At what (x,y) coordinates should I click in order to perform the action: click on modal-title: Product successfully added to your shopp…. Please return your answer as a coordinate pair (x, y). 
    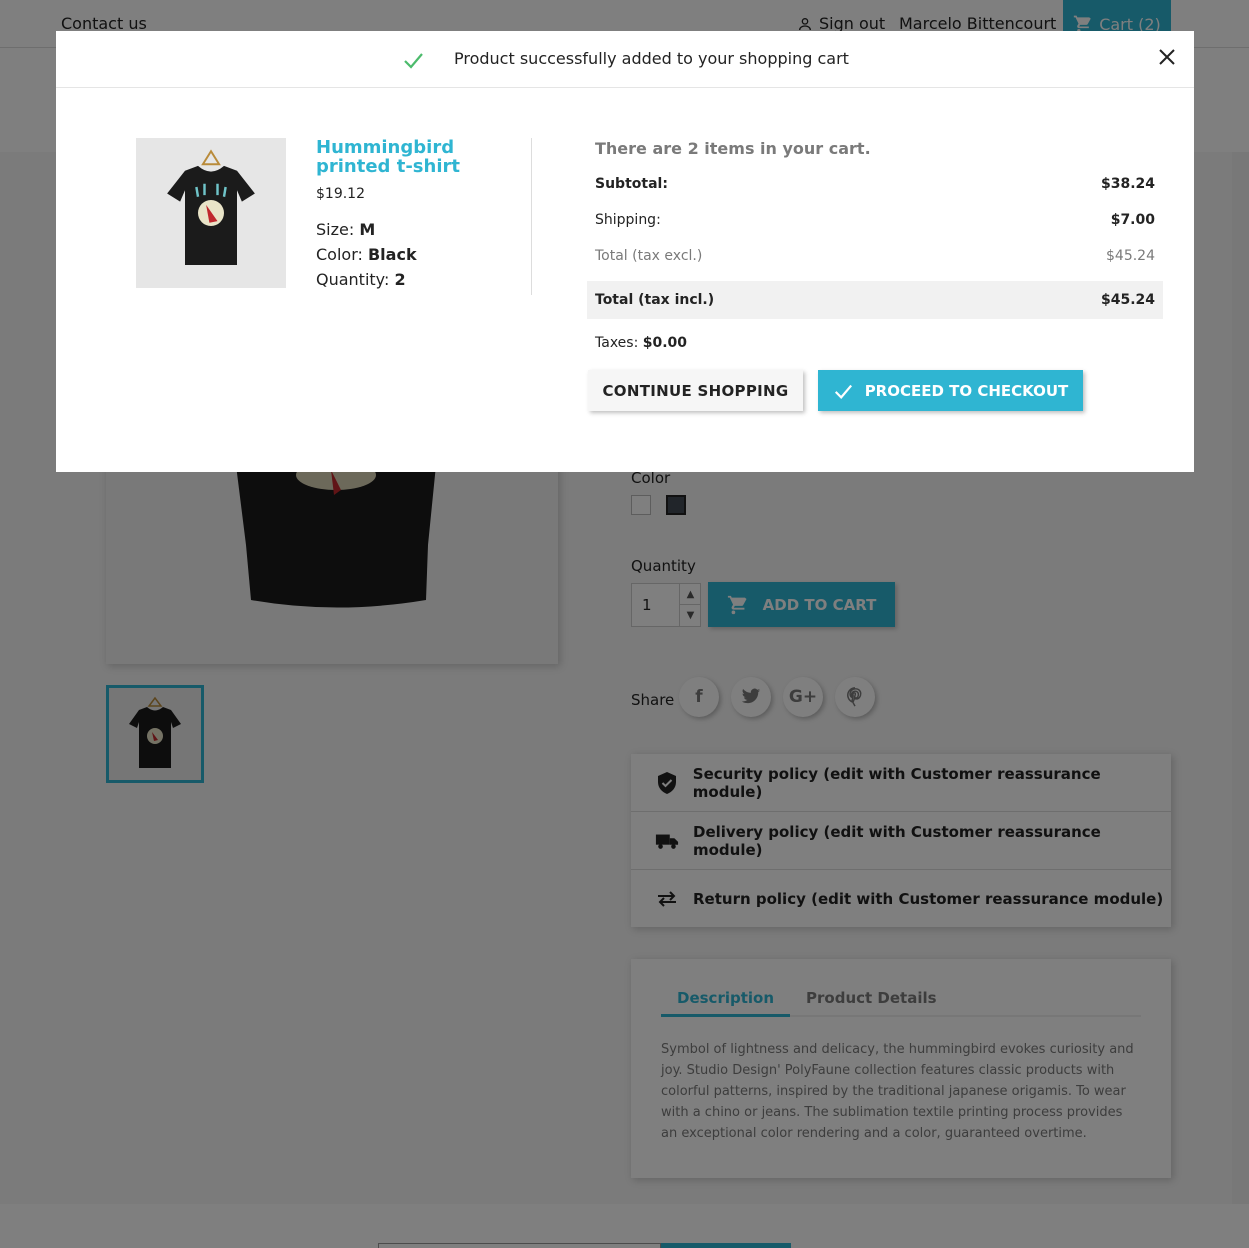
    Looking at the image, I should click on (651, 58).